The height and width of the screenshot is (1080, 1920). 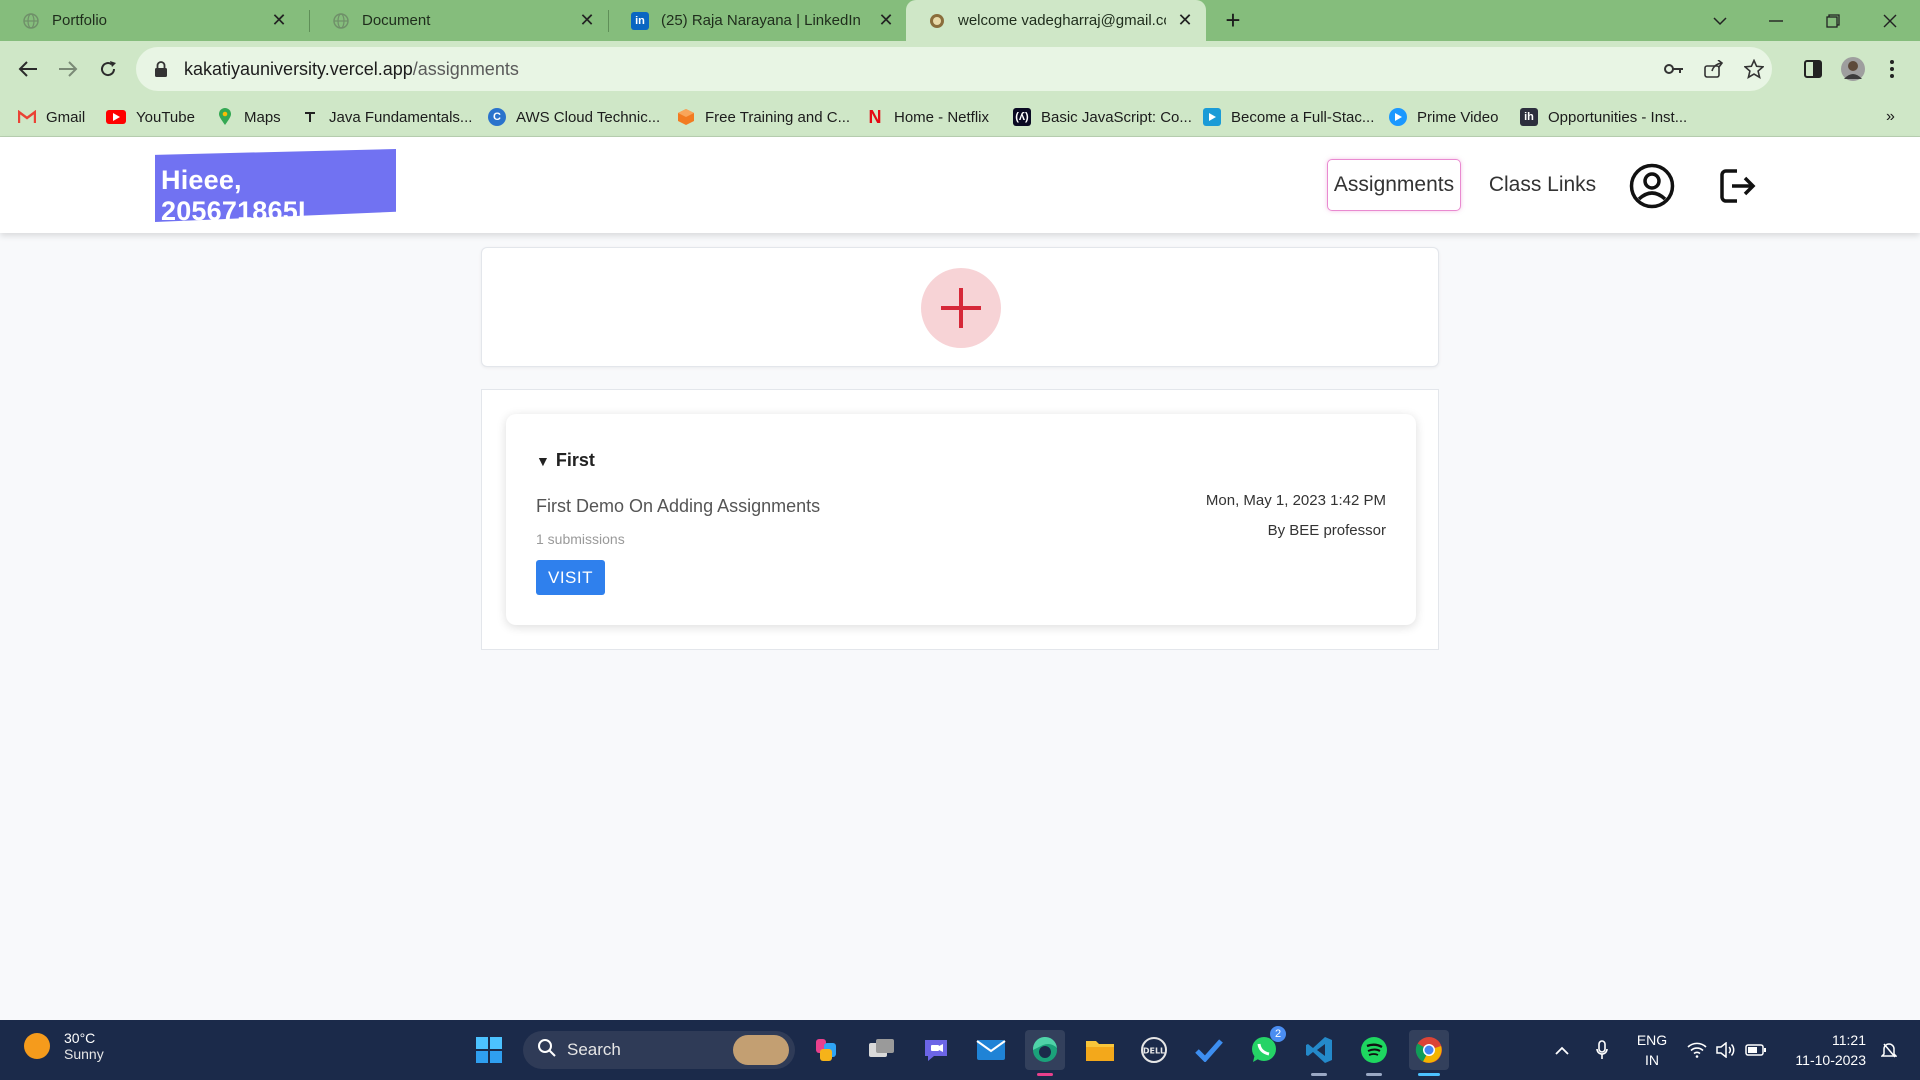 What do you see at coordinates (580, 539) in the screenshot?
I see `submission-count: 1 submissions` at bounding box center [580, 539].